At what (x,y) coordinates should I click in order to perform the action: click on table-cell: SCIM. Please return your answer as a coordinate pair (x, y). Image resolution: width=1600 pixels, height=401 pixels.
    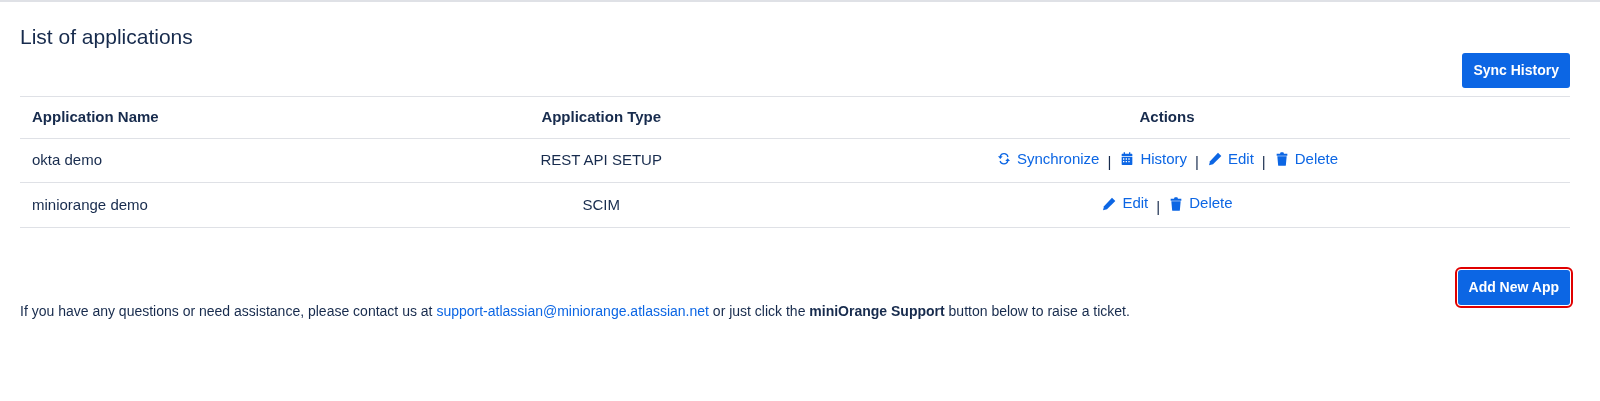
    Looking at the image, I should click on (601, 205).